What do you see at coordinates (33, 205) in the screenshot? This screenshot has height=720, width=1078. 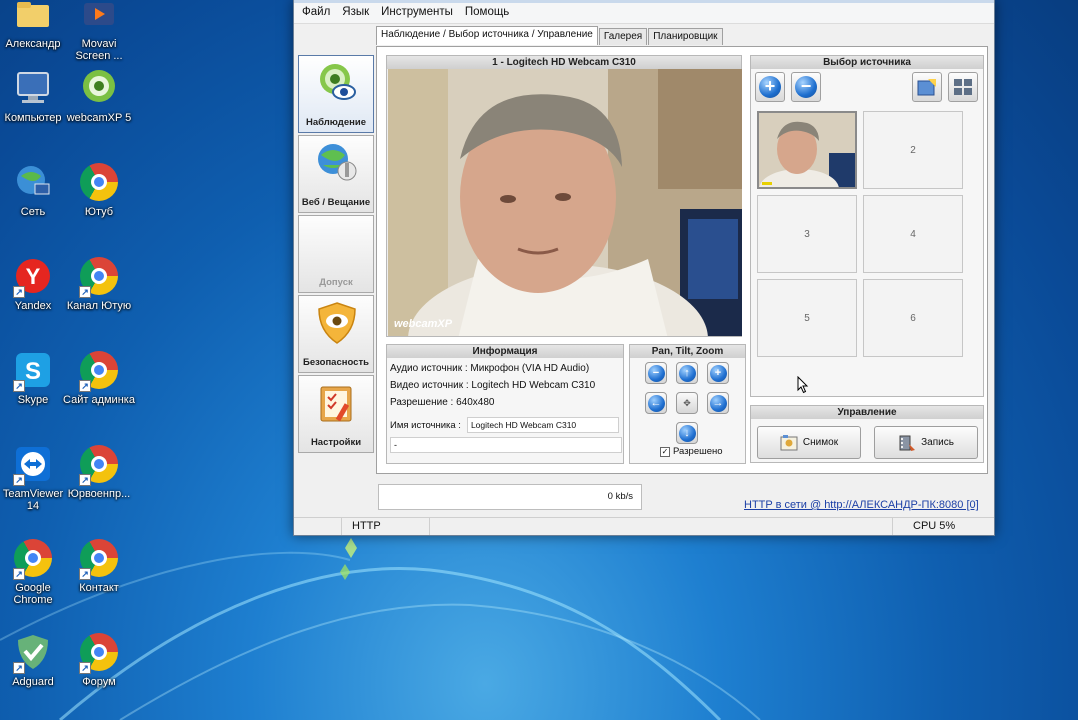 I see `desktop-icon-network: Сеть` at bounding box center [33, 205].